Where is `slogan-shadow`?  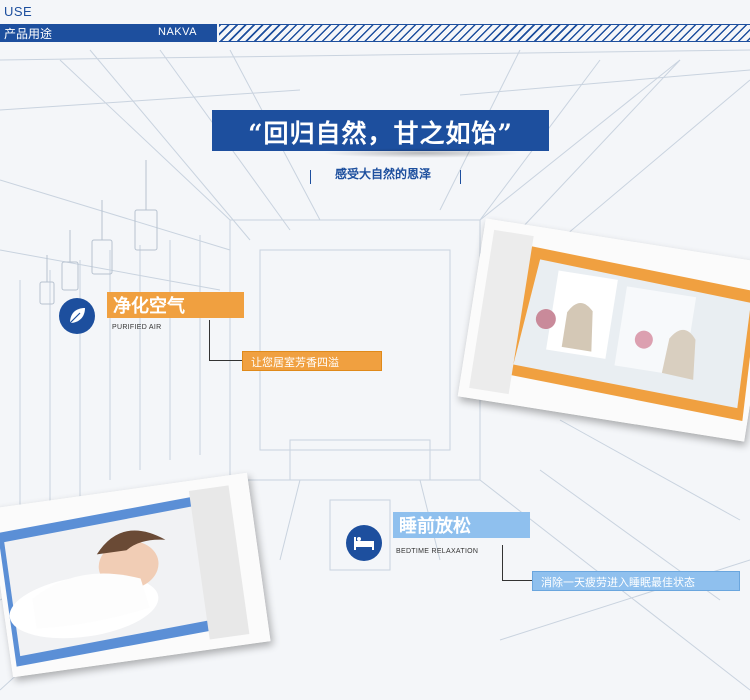 slogan-shadow is located at coordinates (422, 153).